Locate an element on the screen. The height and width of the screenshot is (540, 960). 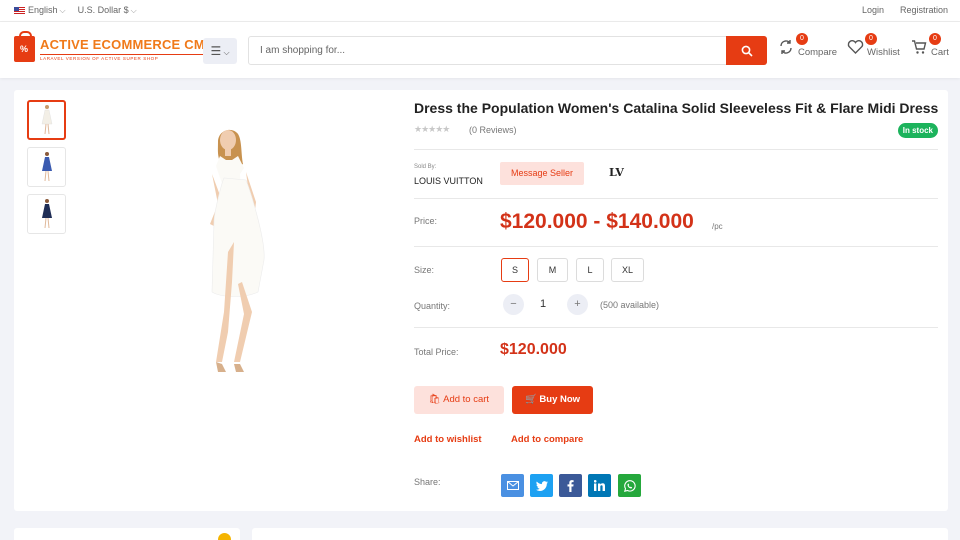
price-label: Price: is located at coordinates (426, 221).